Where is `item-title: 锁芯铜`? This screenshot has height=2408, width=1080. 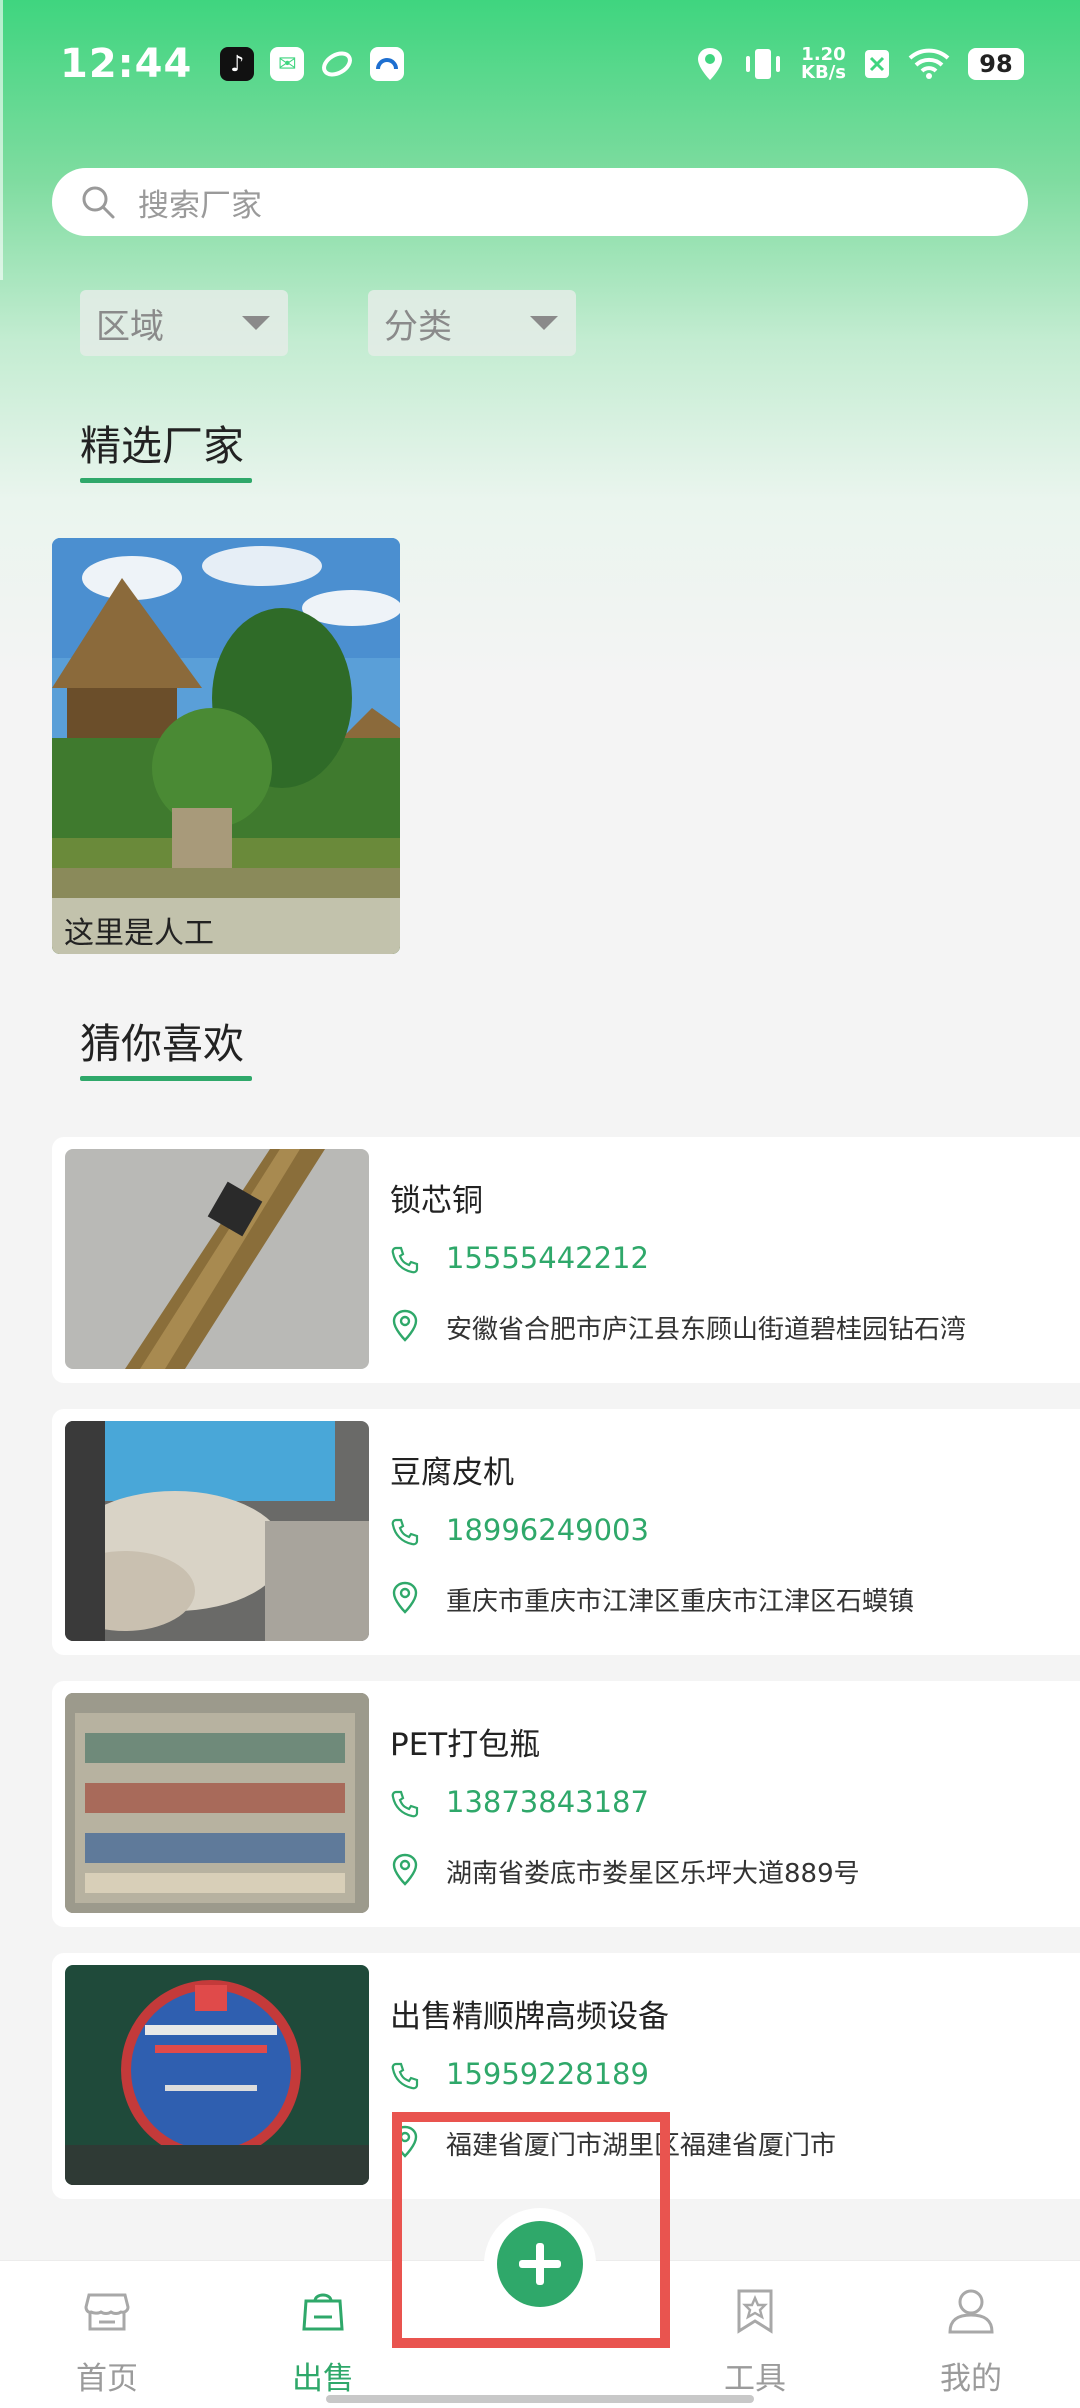 item-title: 锁芯铜 is located at coordinates (436, 1201).